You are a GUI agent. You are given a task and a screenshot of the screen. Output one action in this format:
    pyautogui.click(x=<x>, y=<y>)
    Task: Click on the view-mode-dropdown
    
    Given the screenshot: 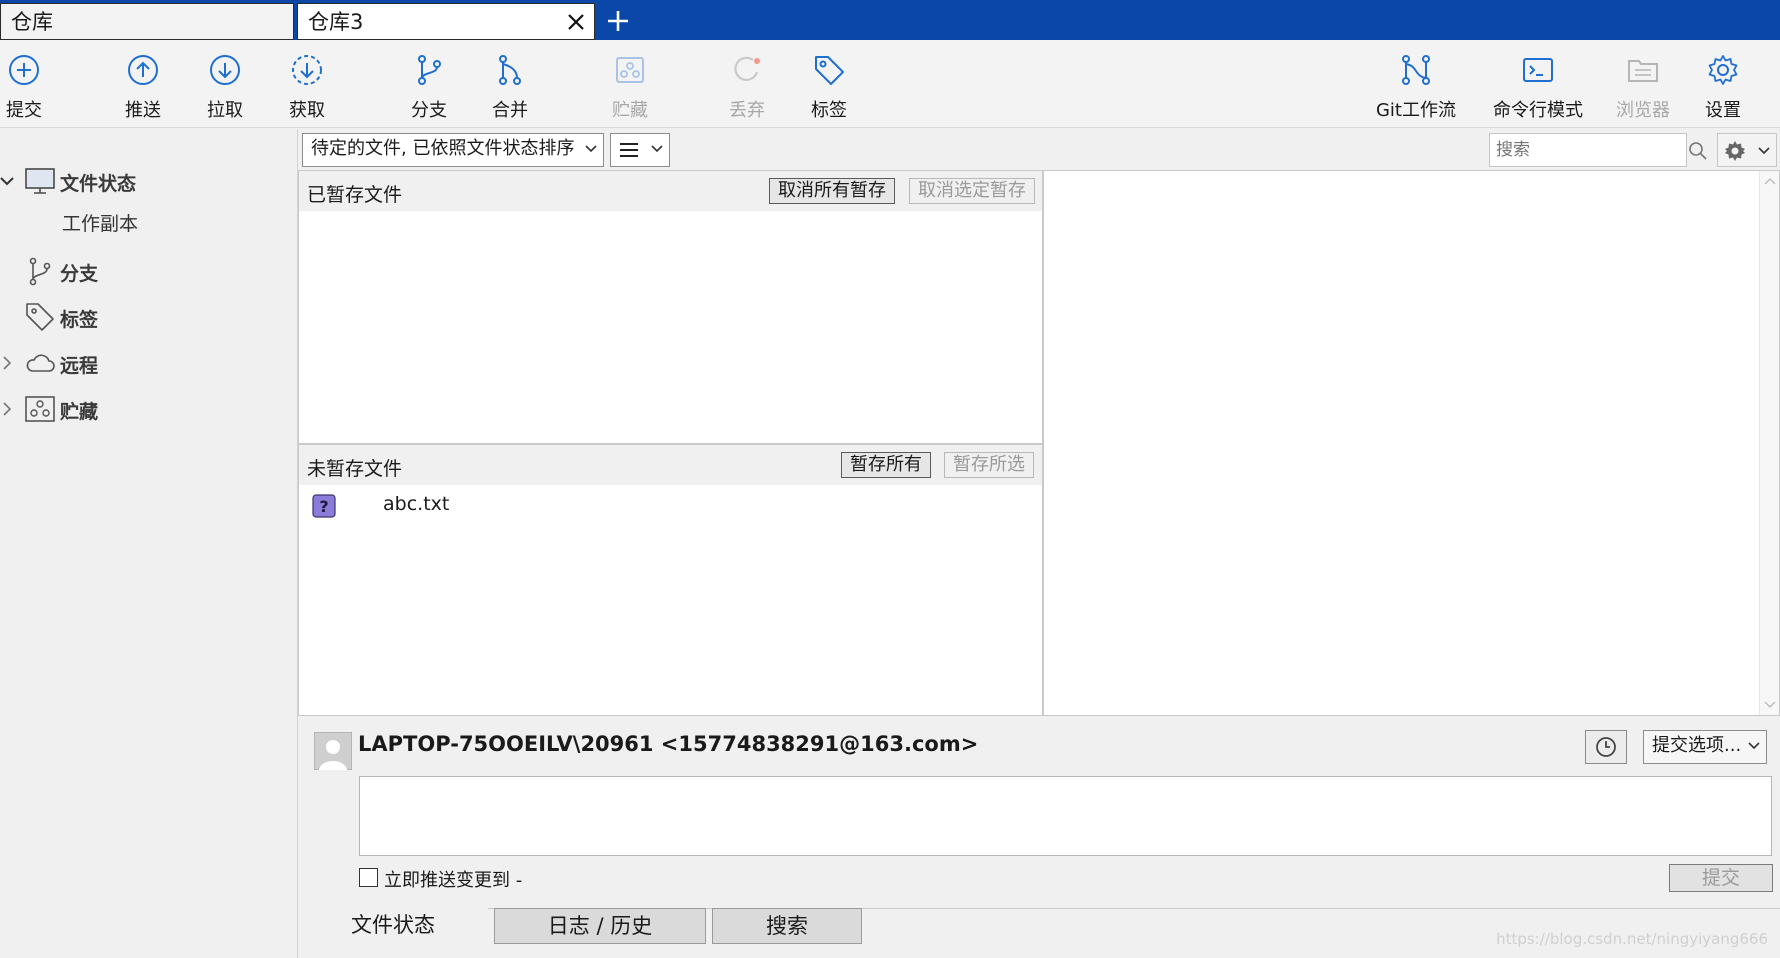 What is the action you would take?
    pyautogui.click(x=640, y=150)
    